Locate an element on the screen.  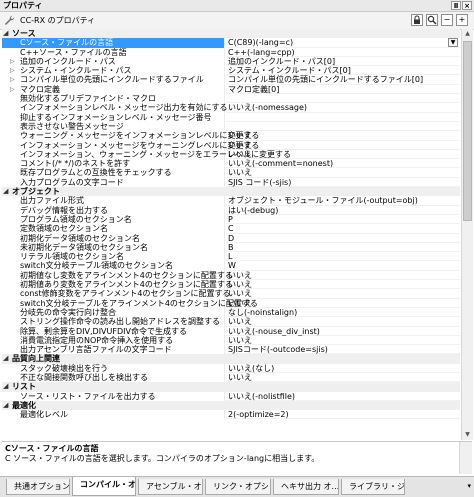
property-name-cell: インフォメーションレベル・メッセージ出力を有効にする is located at coordinates (115, 108).